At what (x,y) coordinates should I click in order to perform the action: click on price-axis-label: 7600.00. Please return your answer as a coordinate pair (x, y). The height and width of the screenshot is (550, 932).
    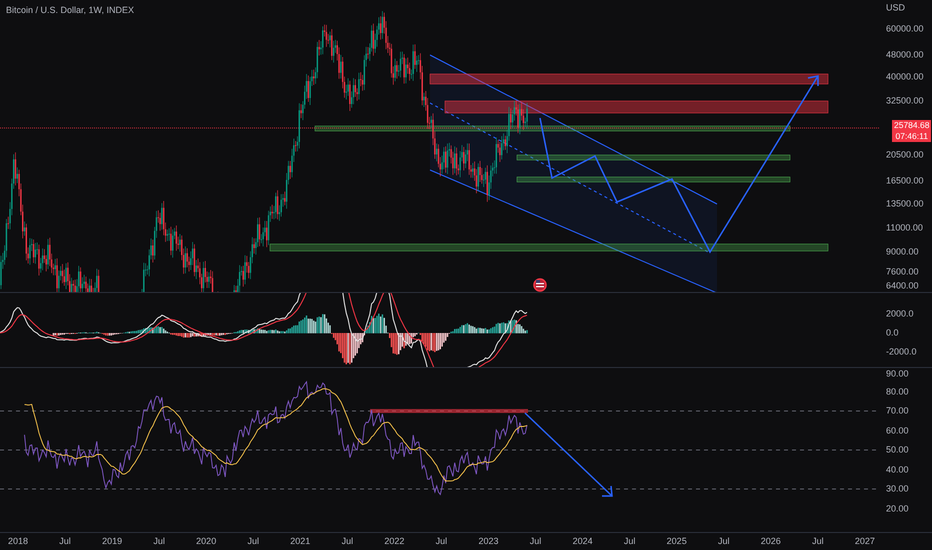
    Looking at the image, I should click on (902, 271).